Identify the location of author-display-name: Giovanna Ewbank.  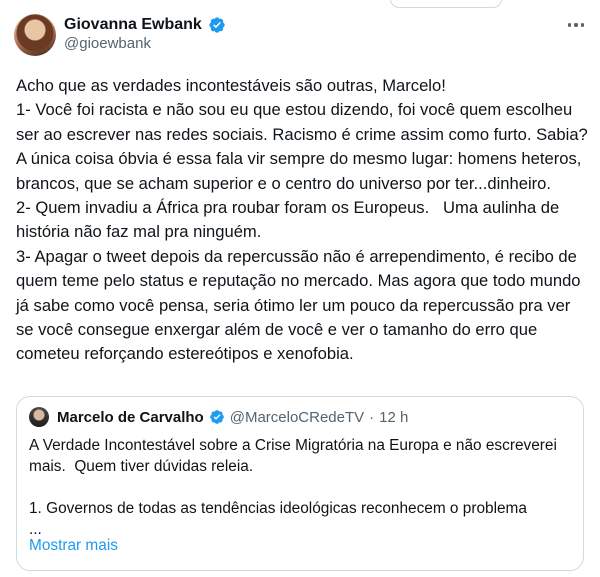
(133, 25).